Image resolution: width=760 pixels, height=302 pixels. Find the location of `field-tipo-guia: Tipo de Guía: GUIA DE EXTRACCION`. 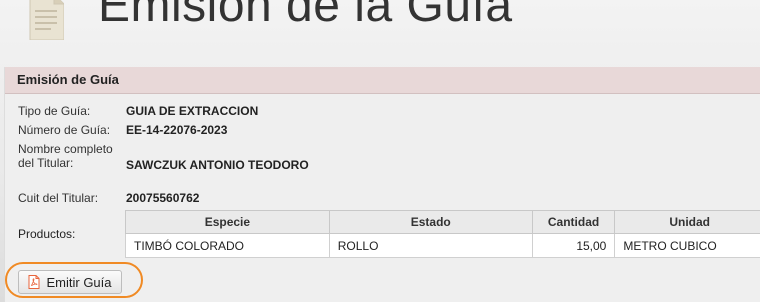

field-tipo-guia: Tipo de Guía: GUIA DE EXTRACCION is located at coordinates (138, 111).